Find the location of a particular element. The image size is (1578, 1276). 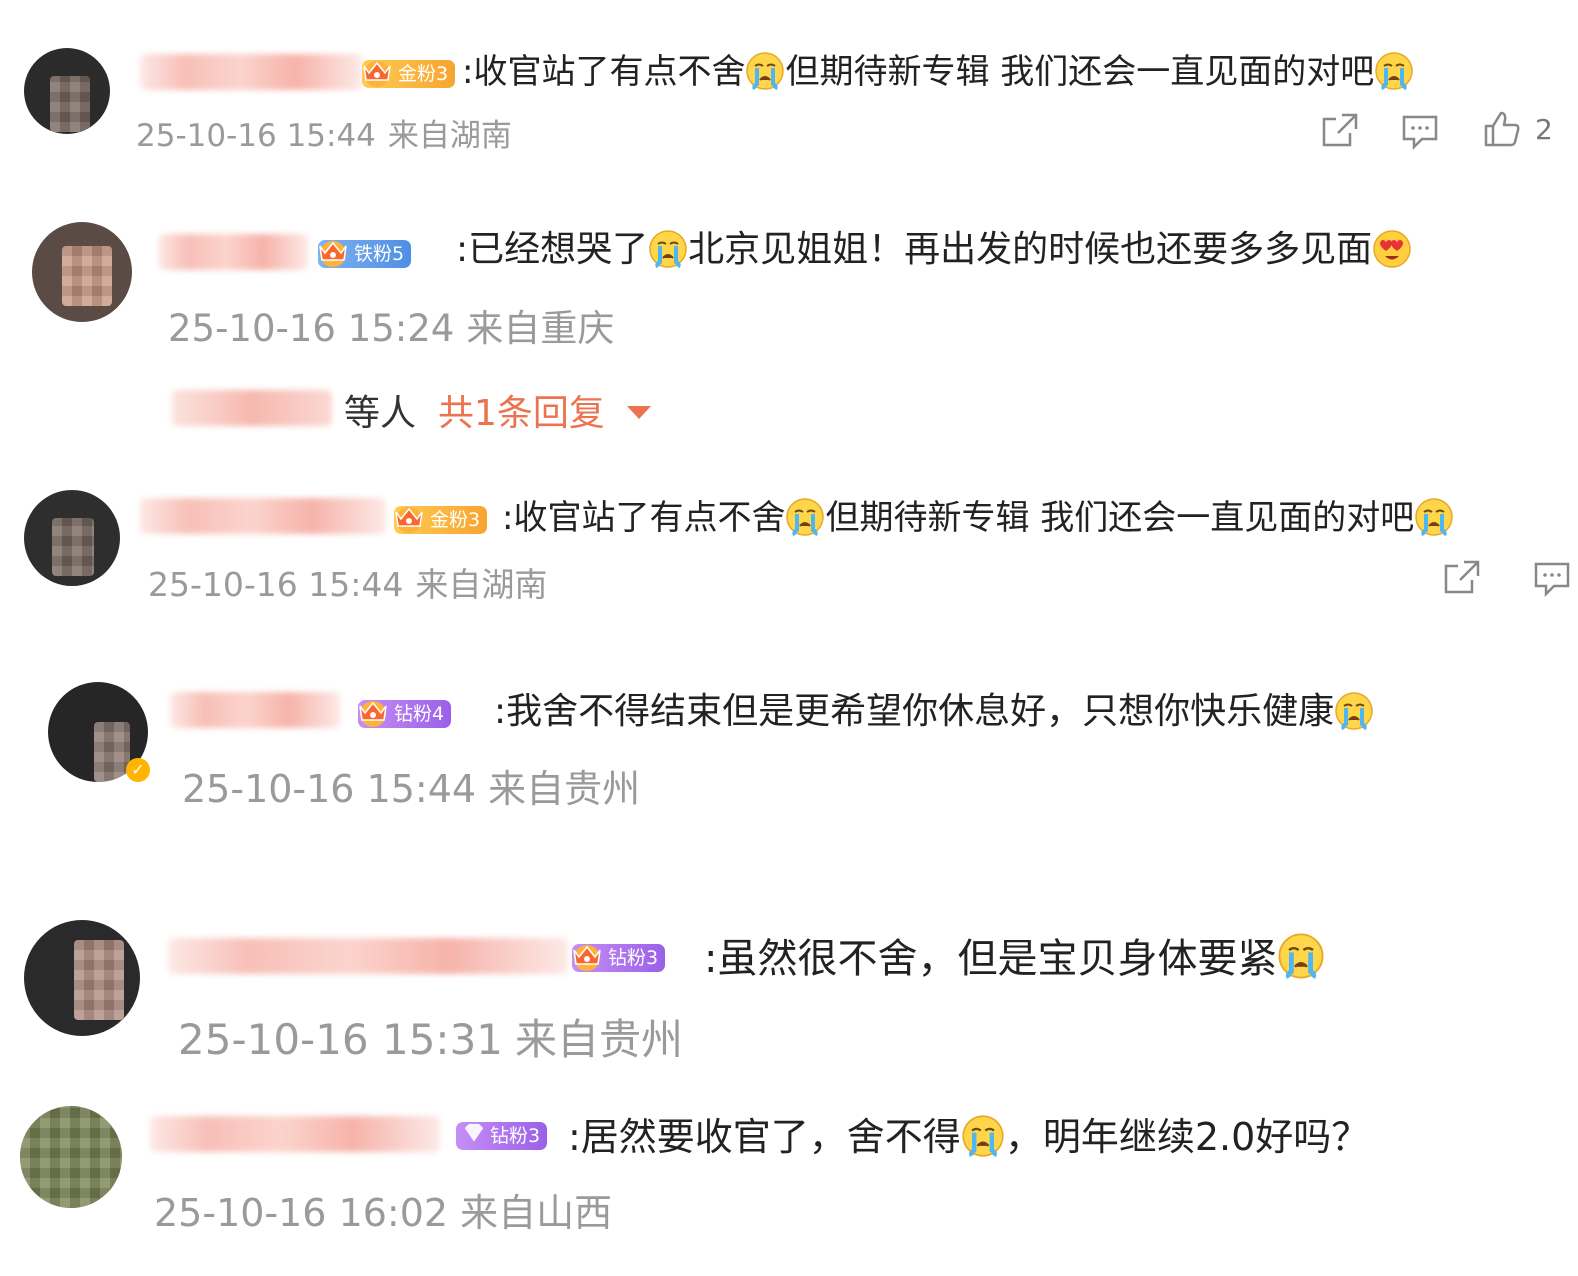

timestamp: 25-10-16 15:24 is located at coordinates (311, 328).